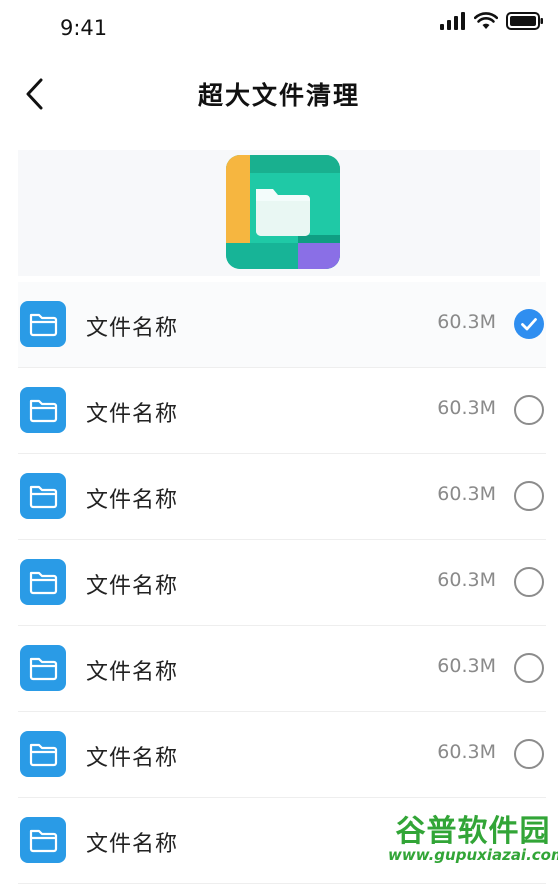 This screenshot has height=884, width=558. Describe the element at coordinates (452, 21) in the screenshot. I see `signal-icon` at that location.